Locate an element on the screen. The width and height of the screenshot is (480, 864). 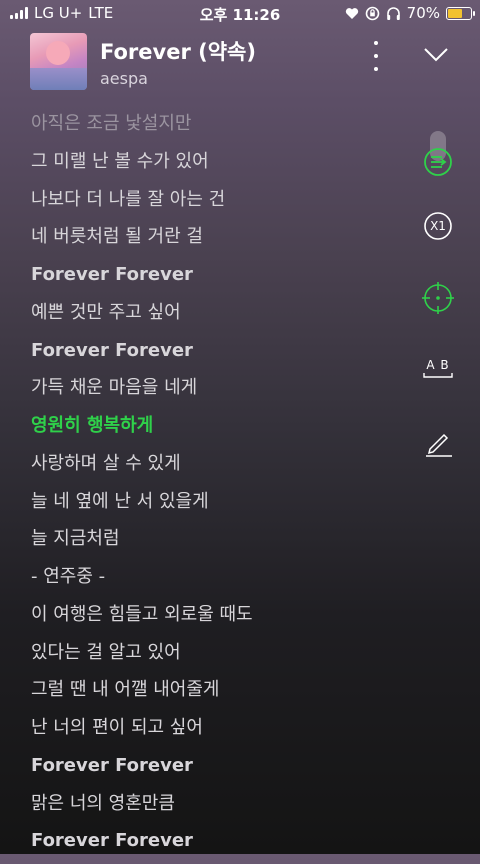
lyric-line: 나보다 더 나를 잘 아는 건 is located at coordinates (211, 204).